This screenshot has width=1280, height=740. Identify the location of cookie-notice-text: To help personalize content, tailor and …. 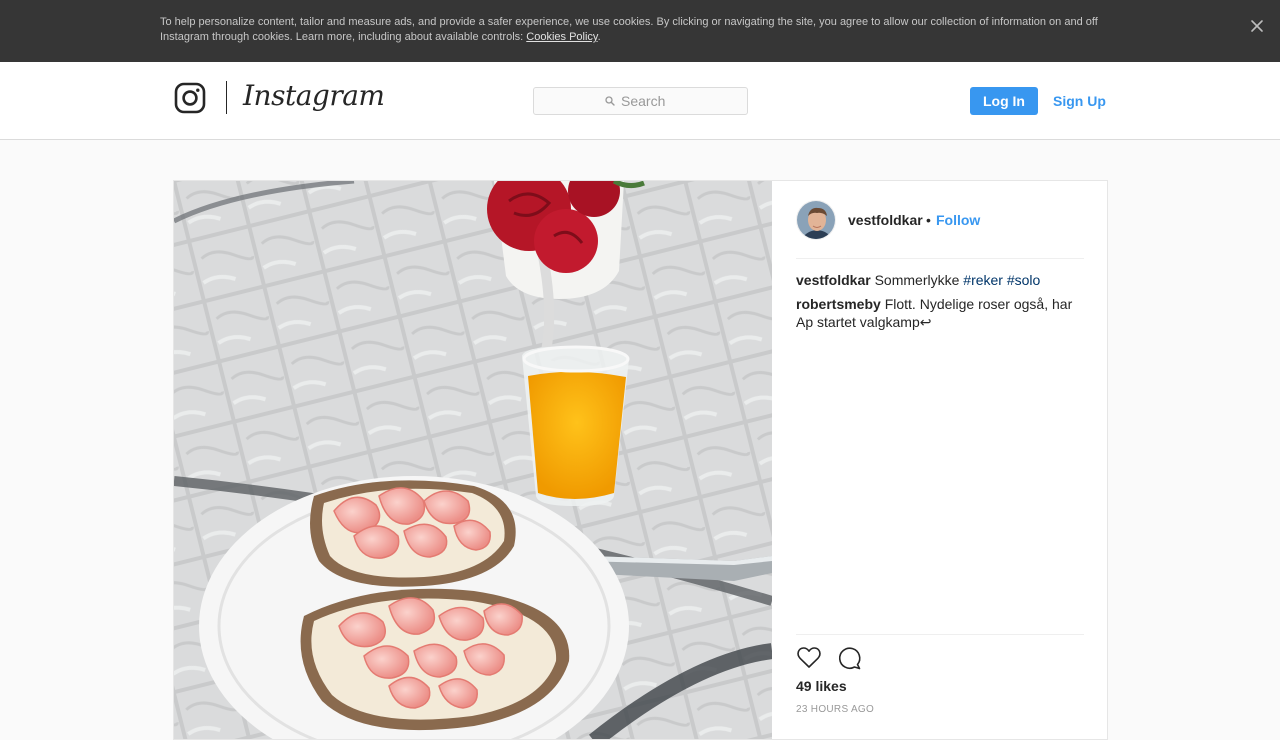
(640, 30).